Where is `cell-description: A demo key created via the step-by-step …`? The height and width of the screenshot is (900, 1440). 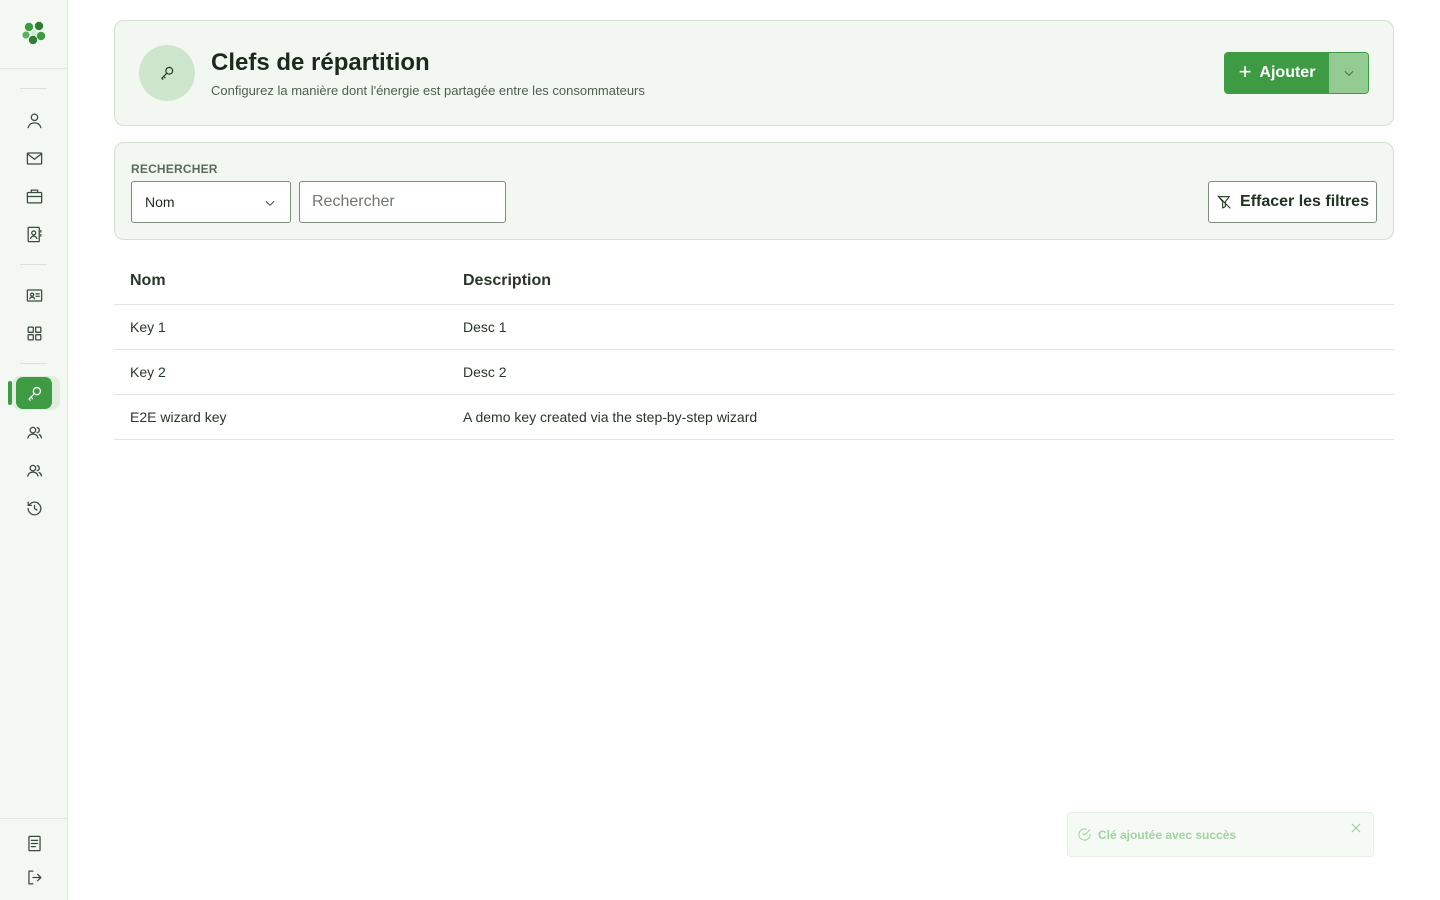
cell-description: A demo key created via the step-by-step … is located at coordinates (610, 417).